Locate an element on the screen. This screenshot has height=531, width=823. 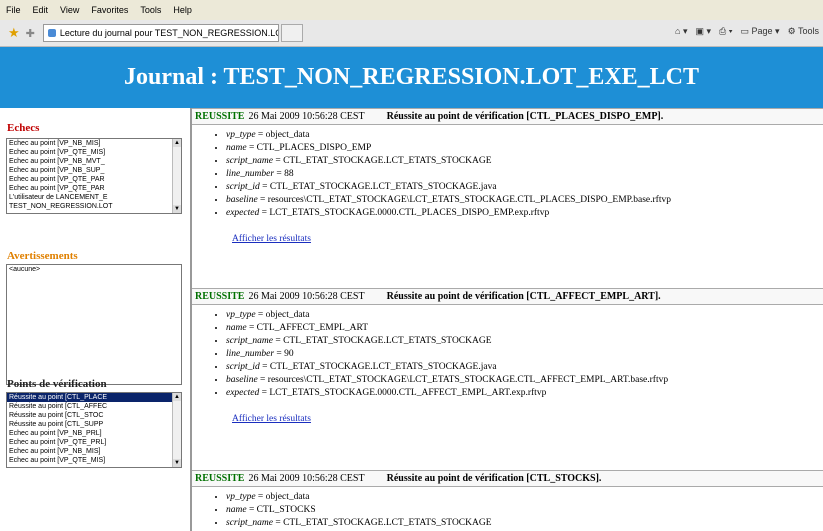
feeds-icon: ▣ ▾ is located at coordinates (703, 31).